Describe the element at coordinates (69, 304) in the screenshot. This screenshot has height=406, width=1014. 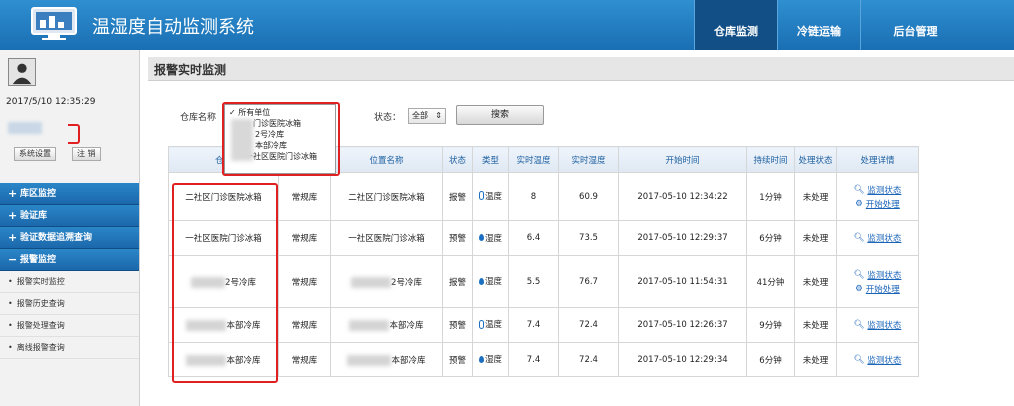
I see `submenu-alarm-history: • 报警历史查询` at that location.